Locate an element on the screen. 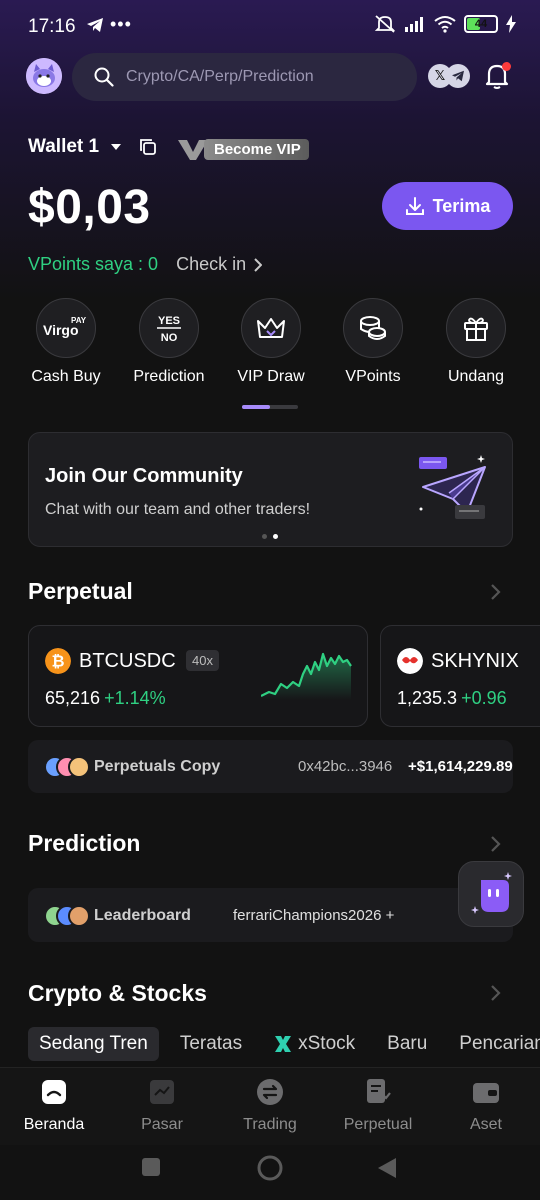 This screenshot has width=540, height=1200. check-in-link: Check in is located at coordinates (219, 264).